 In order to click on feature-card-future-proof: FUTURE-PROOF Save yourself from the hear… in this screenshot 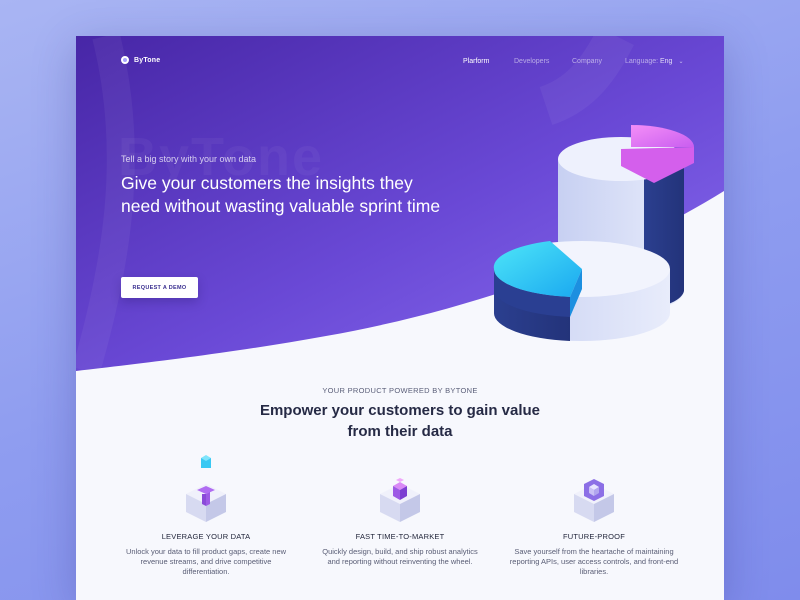, I will do `click(594, 515)`.